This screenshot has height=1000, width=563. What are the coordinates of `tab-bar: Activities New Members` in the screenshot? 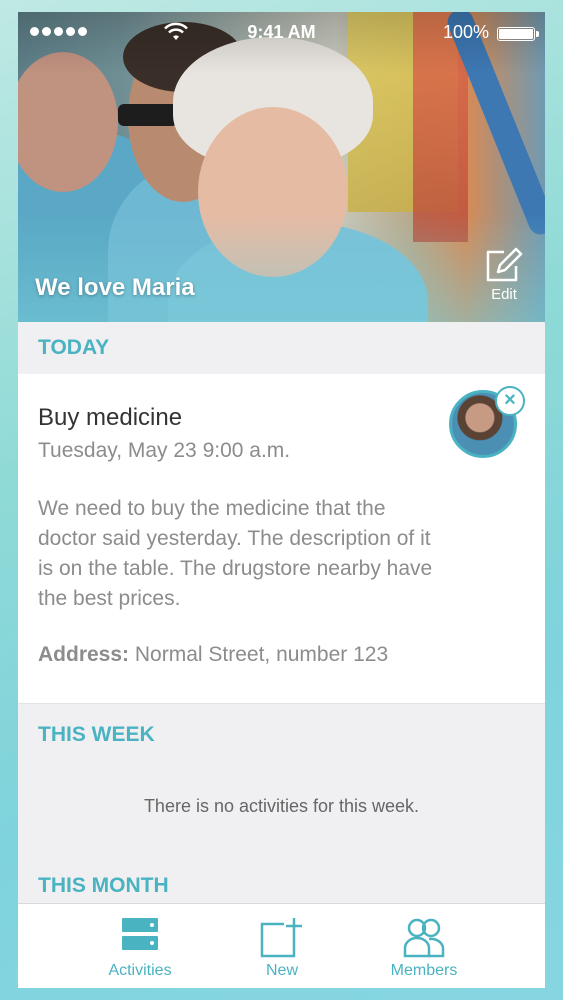 It's located at (281, 945).